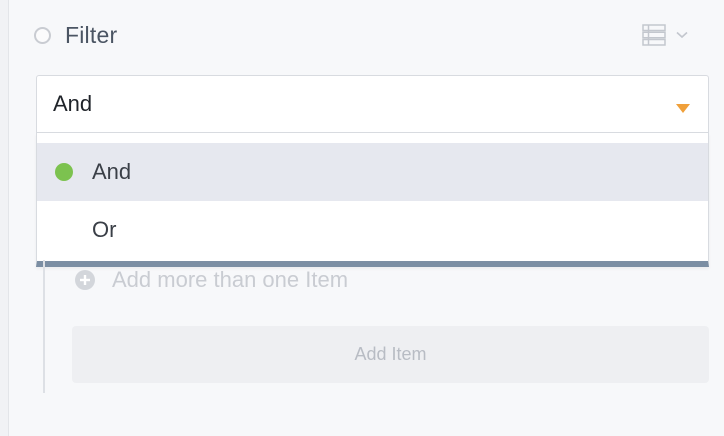 The height and width of the screenshot is (436, 724). I want to click on list-view-icon, so click(654, 35).